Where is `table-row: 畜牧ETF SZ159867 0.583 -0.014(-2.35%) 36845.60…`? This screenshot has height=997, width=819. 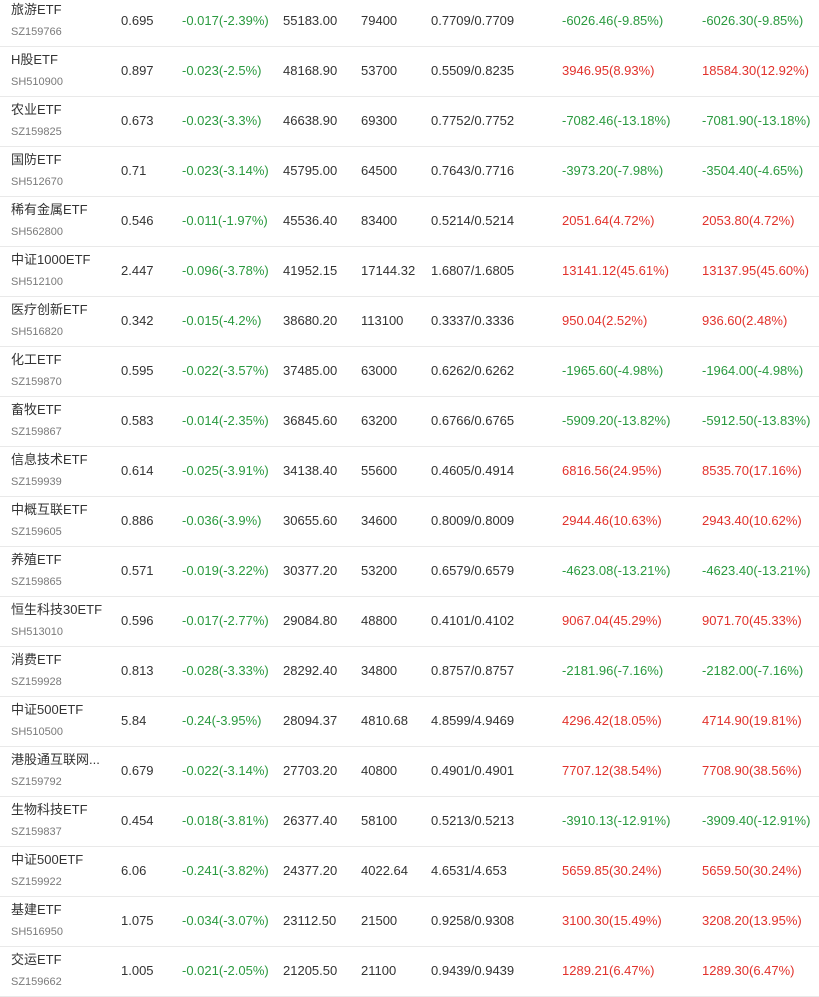 table-row: 畜牧ETF SZ159867 0.583 -0.014(-2.35%) 36845.60… is located at coordinates (409, 422).